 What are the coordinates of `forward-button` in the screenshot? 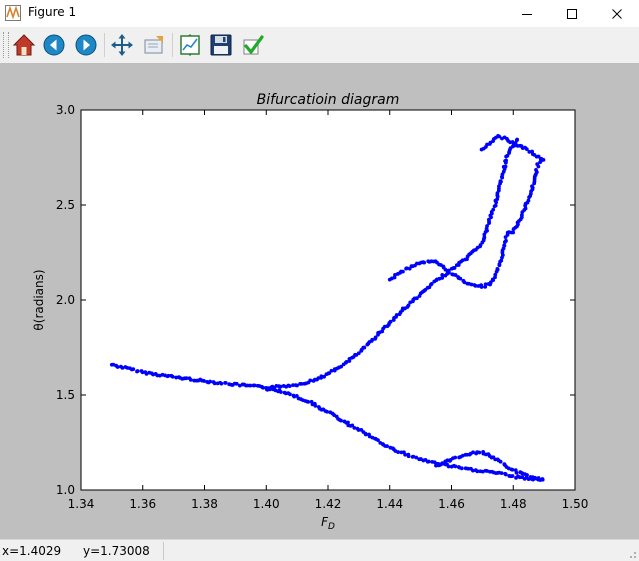 It's located at (86, 45).